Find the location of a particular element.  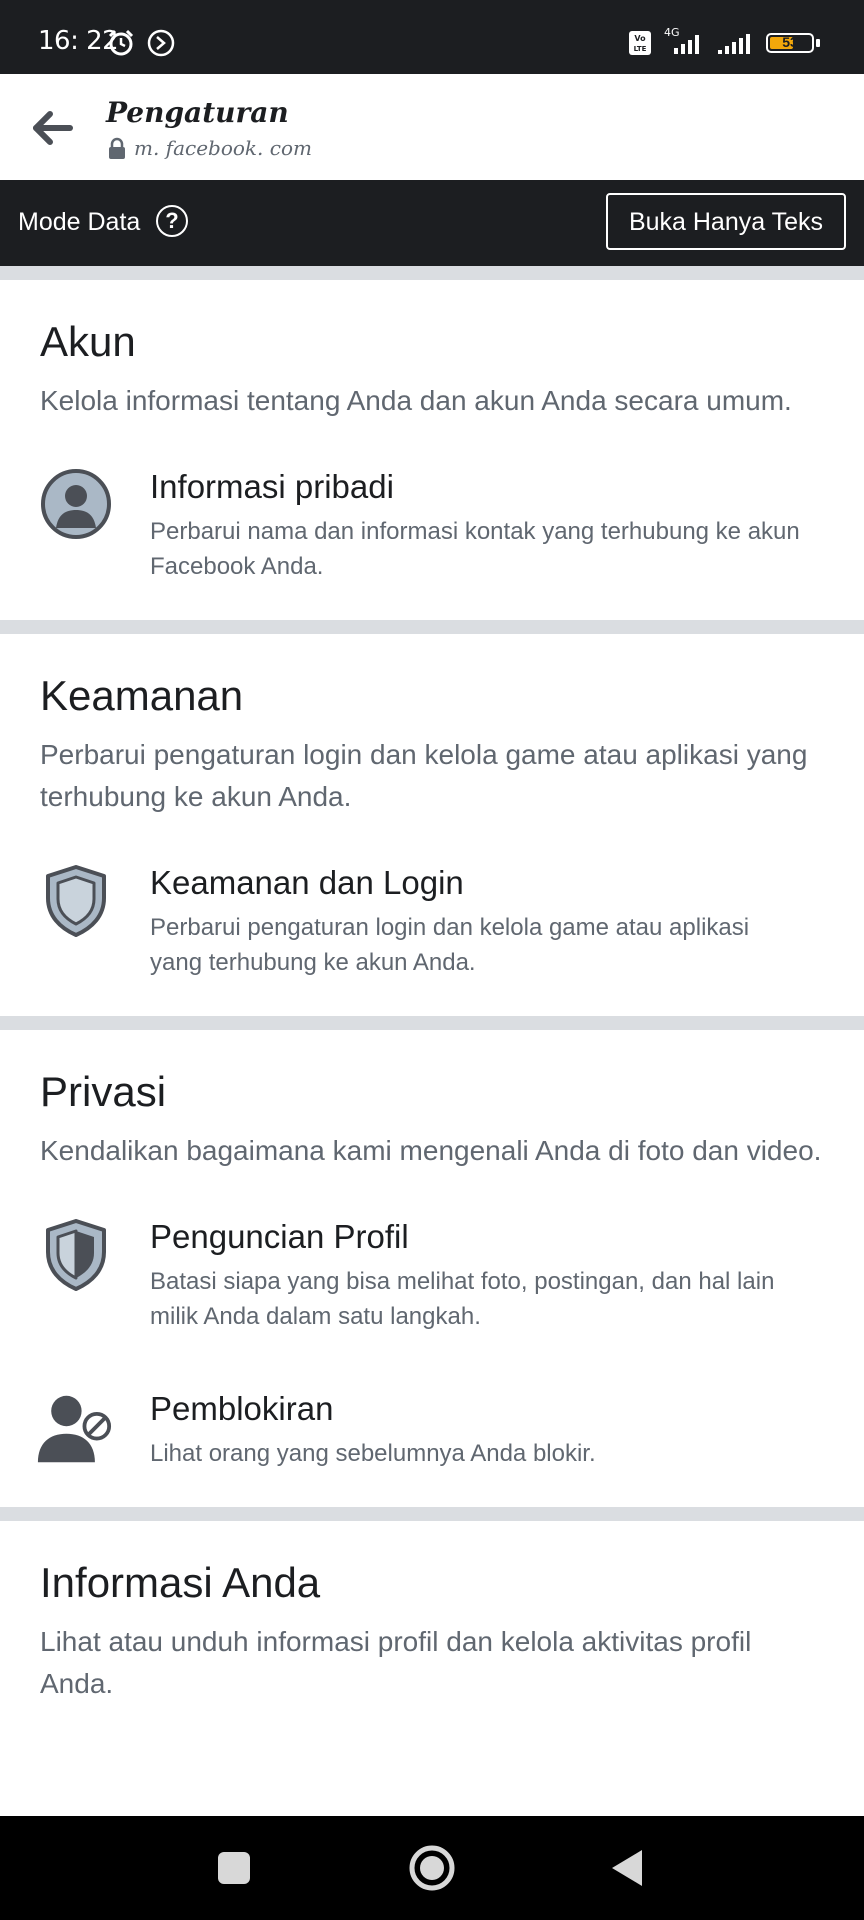

url-text: m. facebook. com is located at coordinates (223, 148).